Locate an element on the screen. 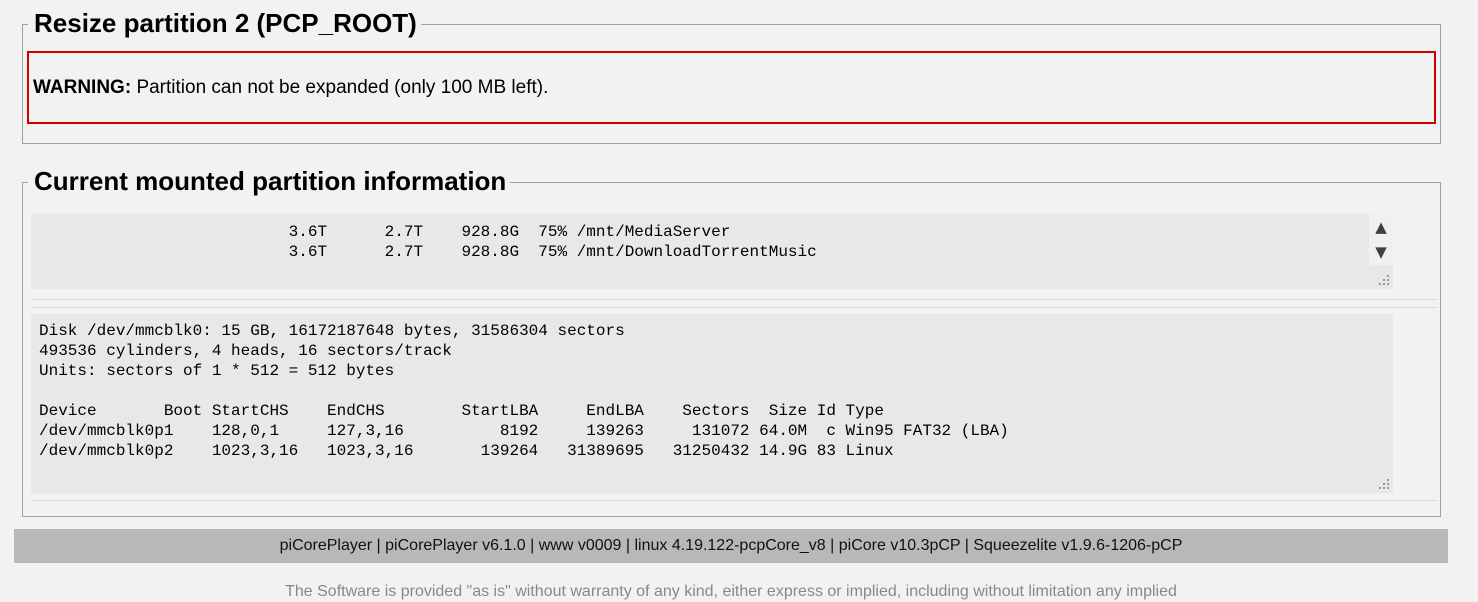 Image resolution: width=1478 pixels, height=602 pixels. resize-partition-title: Resize partition 2 (PCP_ROOT) is located at coordinates (224, 23).